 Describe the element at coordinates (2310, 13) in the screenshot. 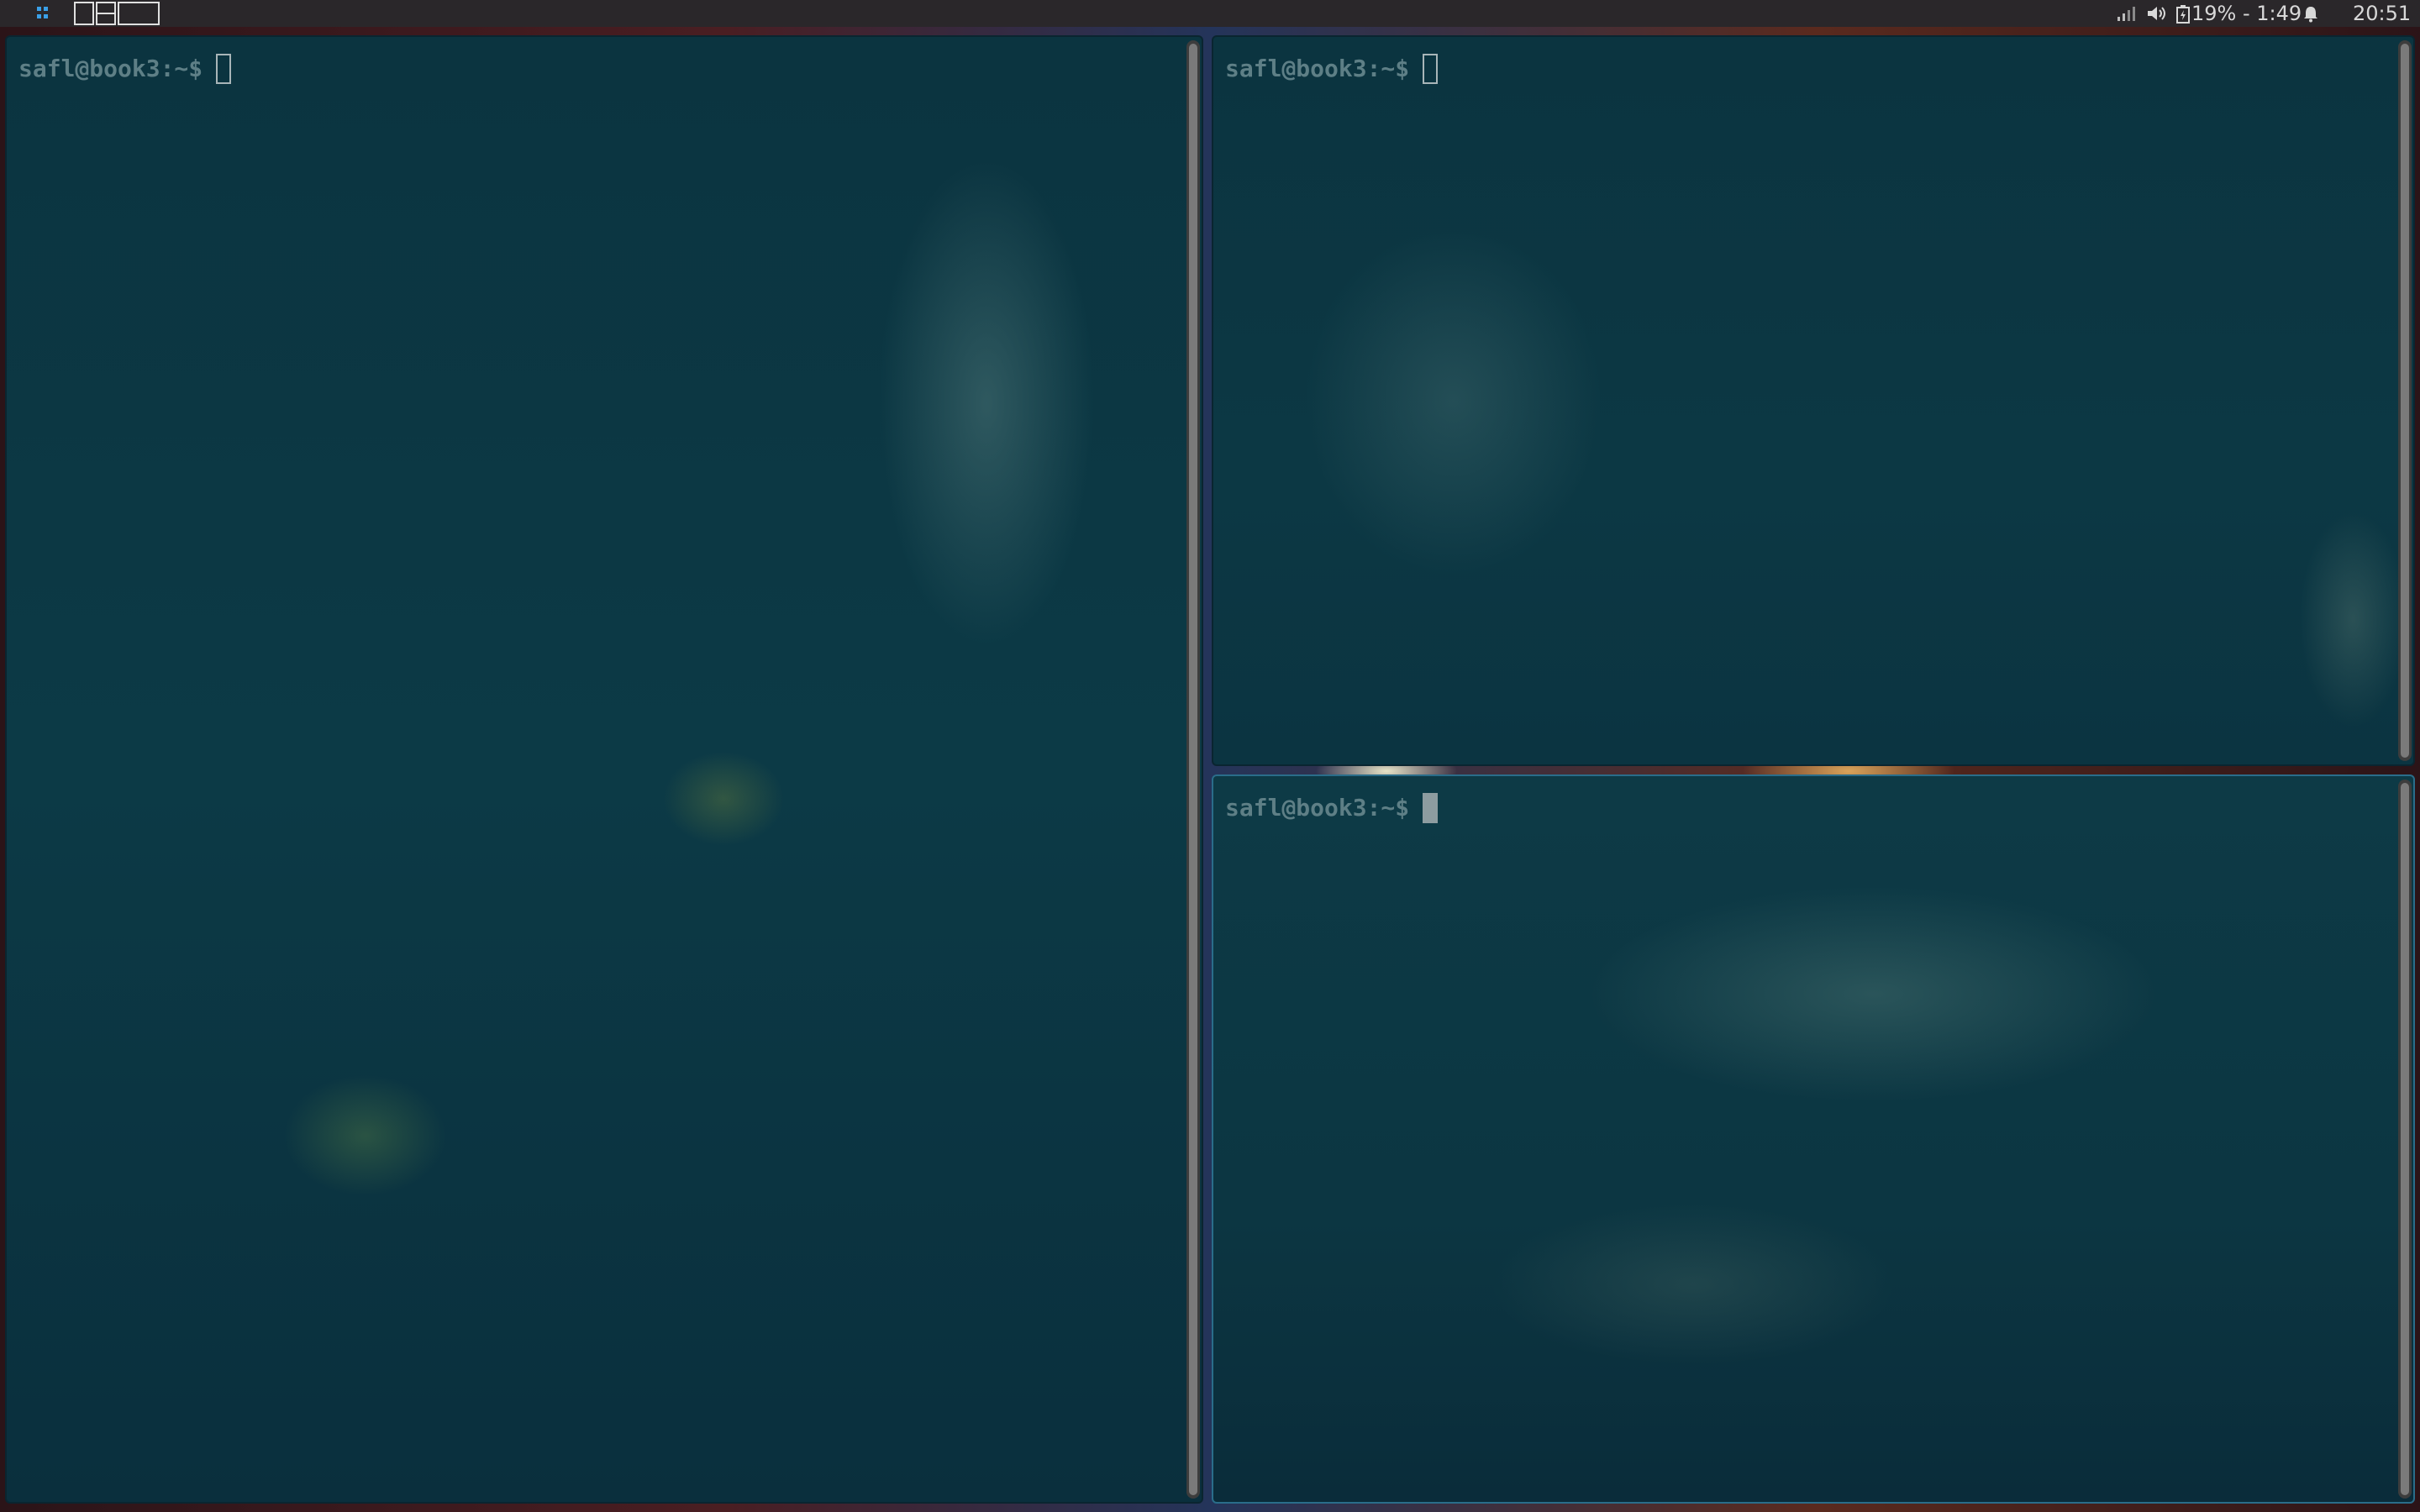

I see `bell-icon` at that location.